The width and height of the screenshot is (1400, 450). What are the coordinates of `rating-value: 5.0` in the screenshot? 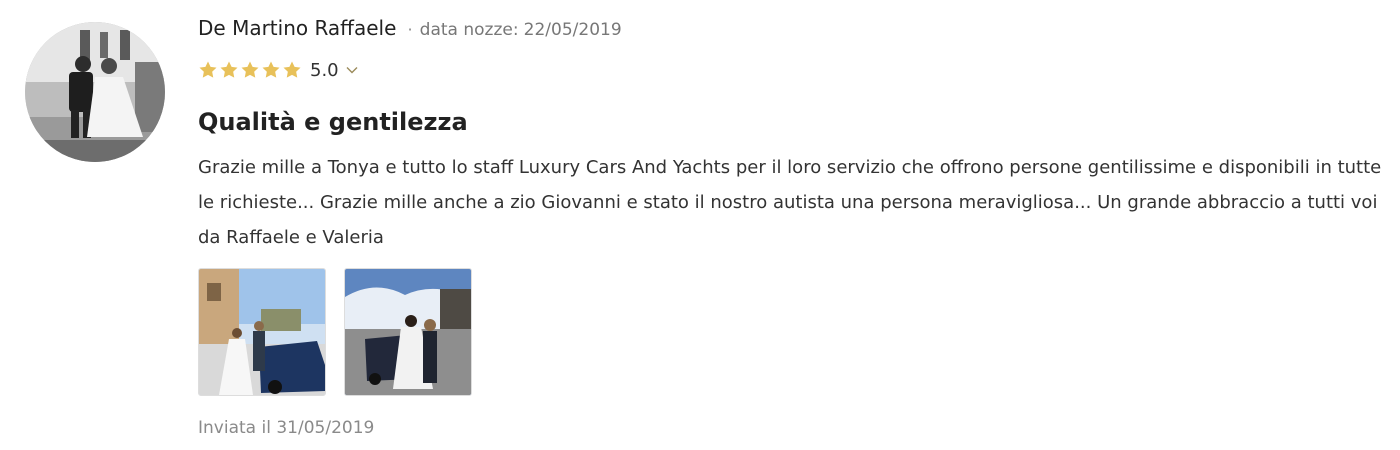 It's located at (324, 70).